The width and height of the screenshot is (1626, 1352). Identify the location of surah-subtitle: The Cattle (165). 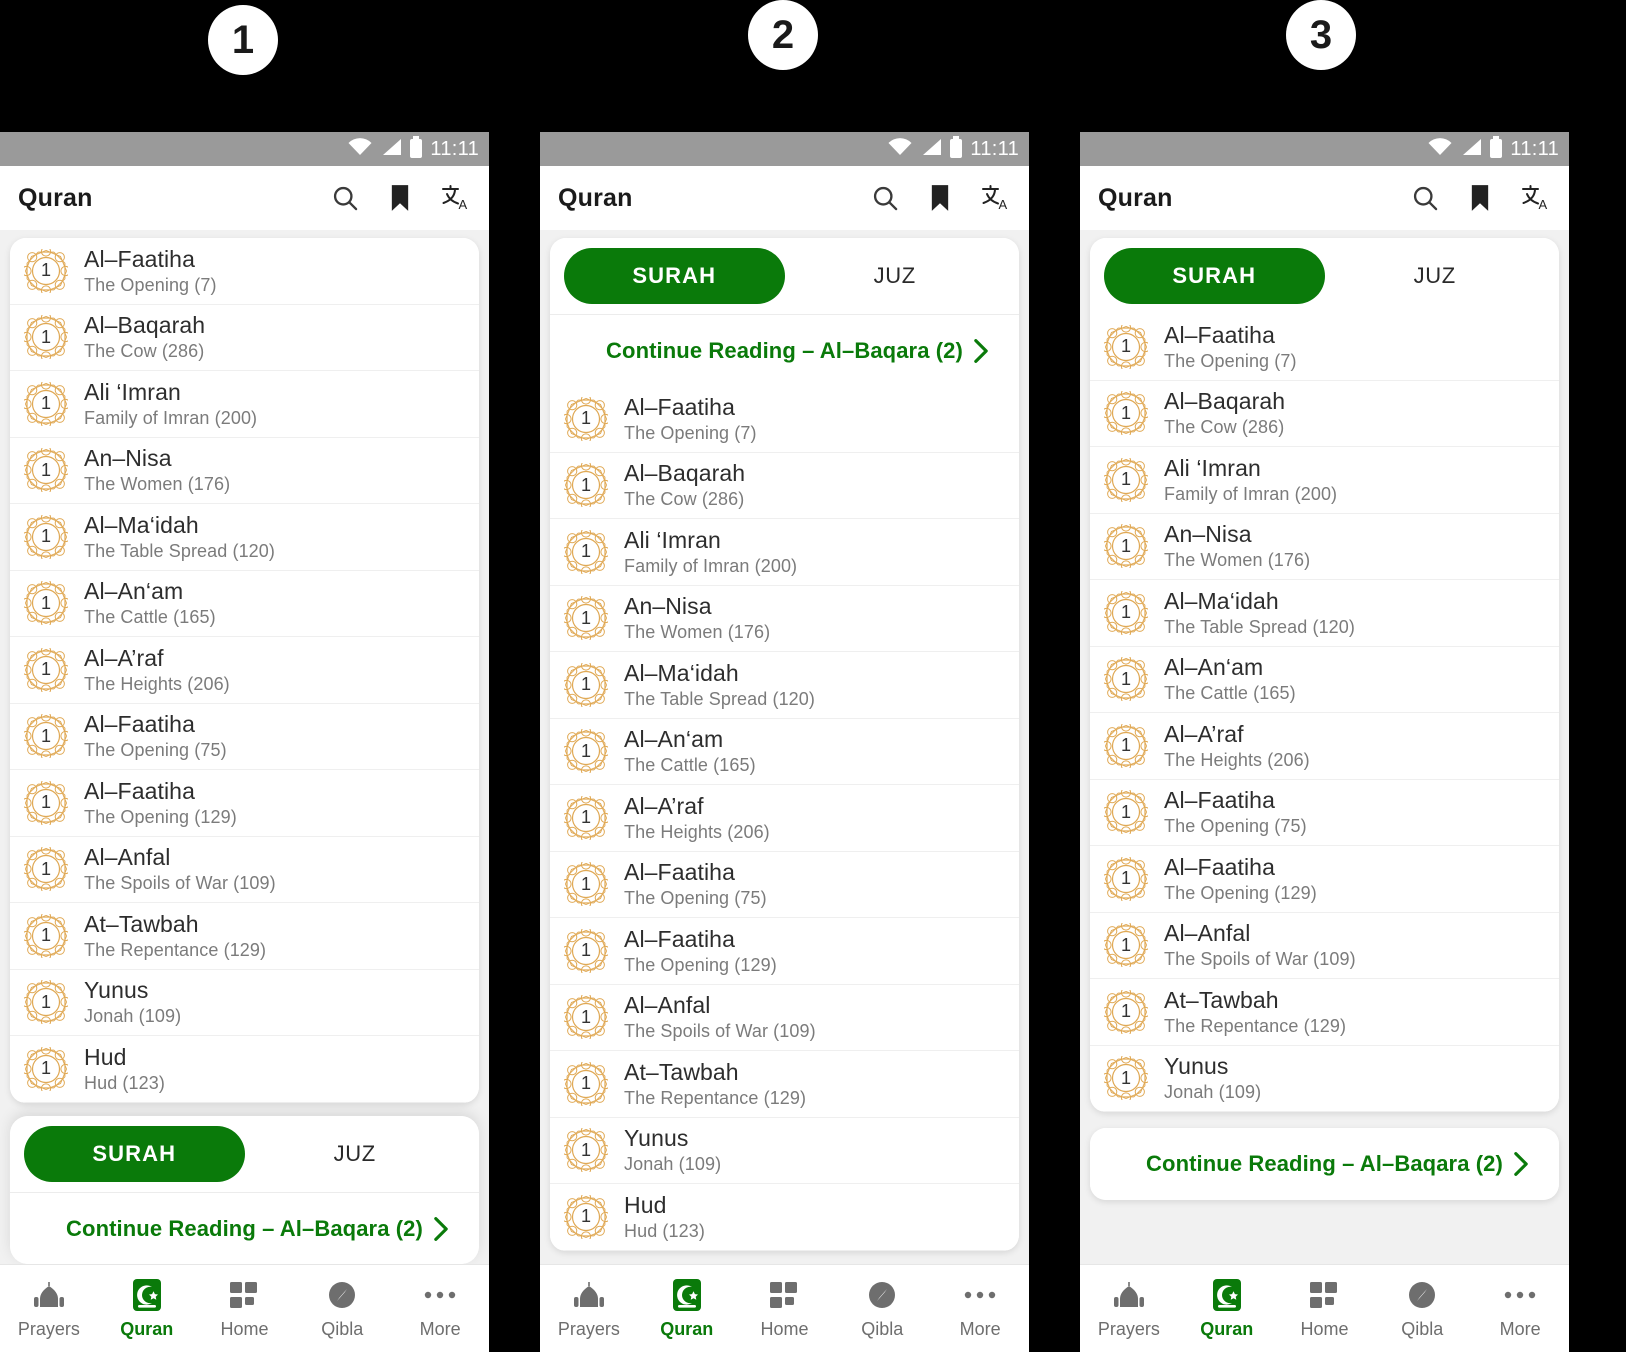
(690, 765).